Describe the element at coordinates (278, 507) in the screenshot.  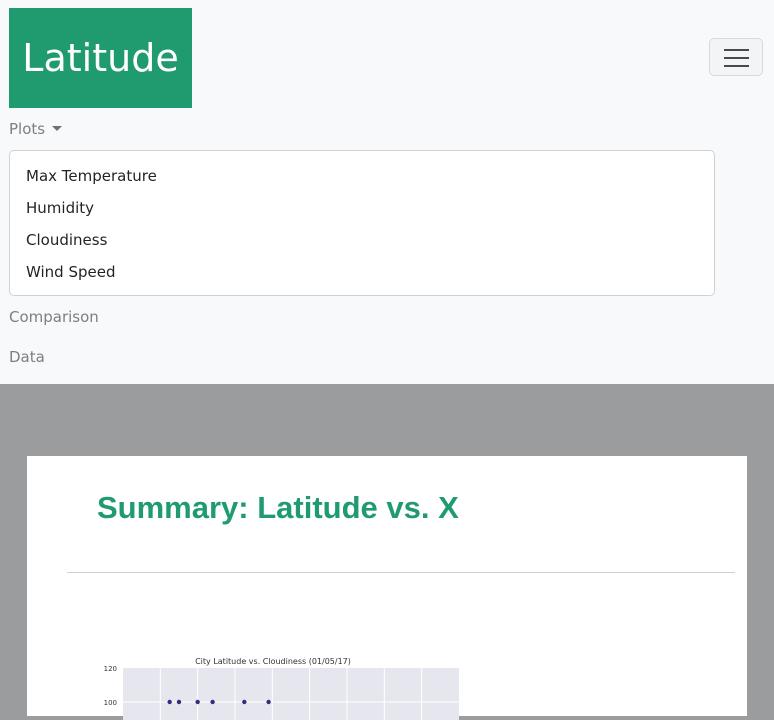
I see `page-title: Summary: Latitude vs. X` at that location.